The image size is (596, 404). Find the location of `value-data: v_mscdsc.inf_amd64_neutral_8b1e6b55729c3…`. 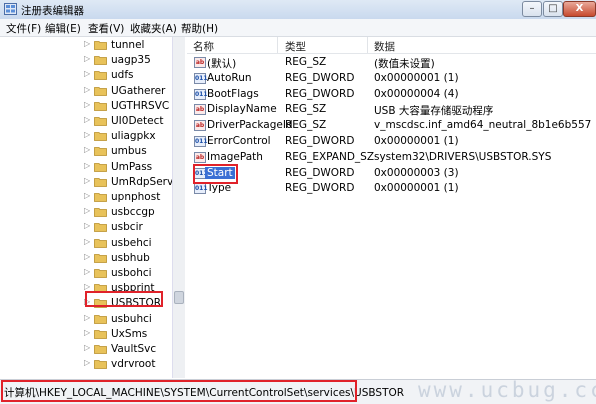

value-data: v_mscdsc.inf_amd64_neutral_8b1e6b55729c3… is located at coordinates (483, 125).